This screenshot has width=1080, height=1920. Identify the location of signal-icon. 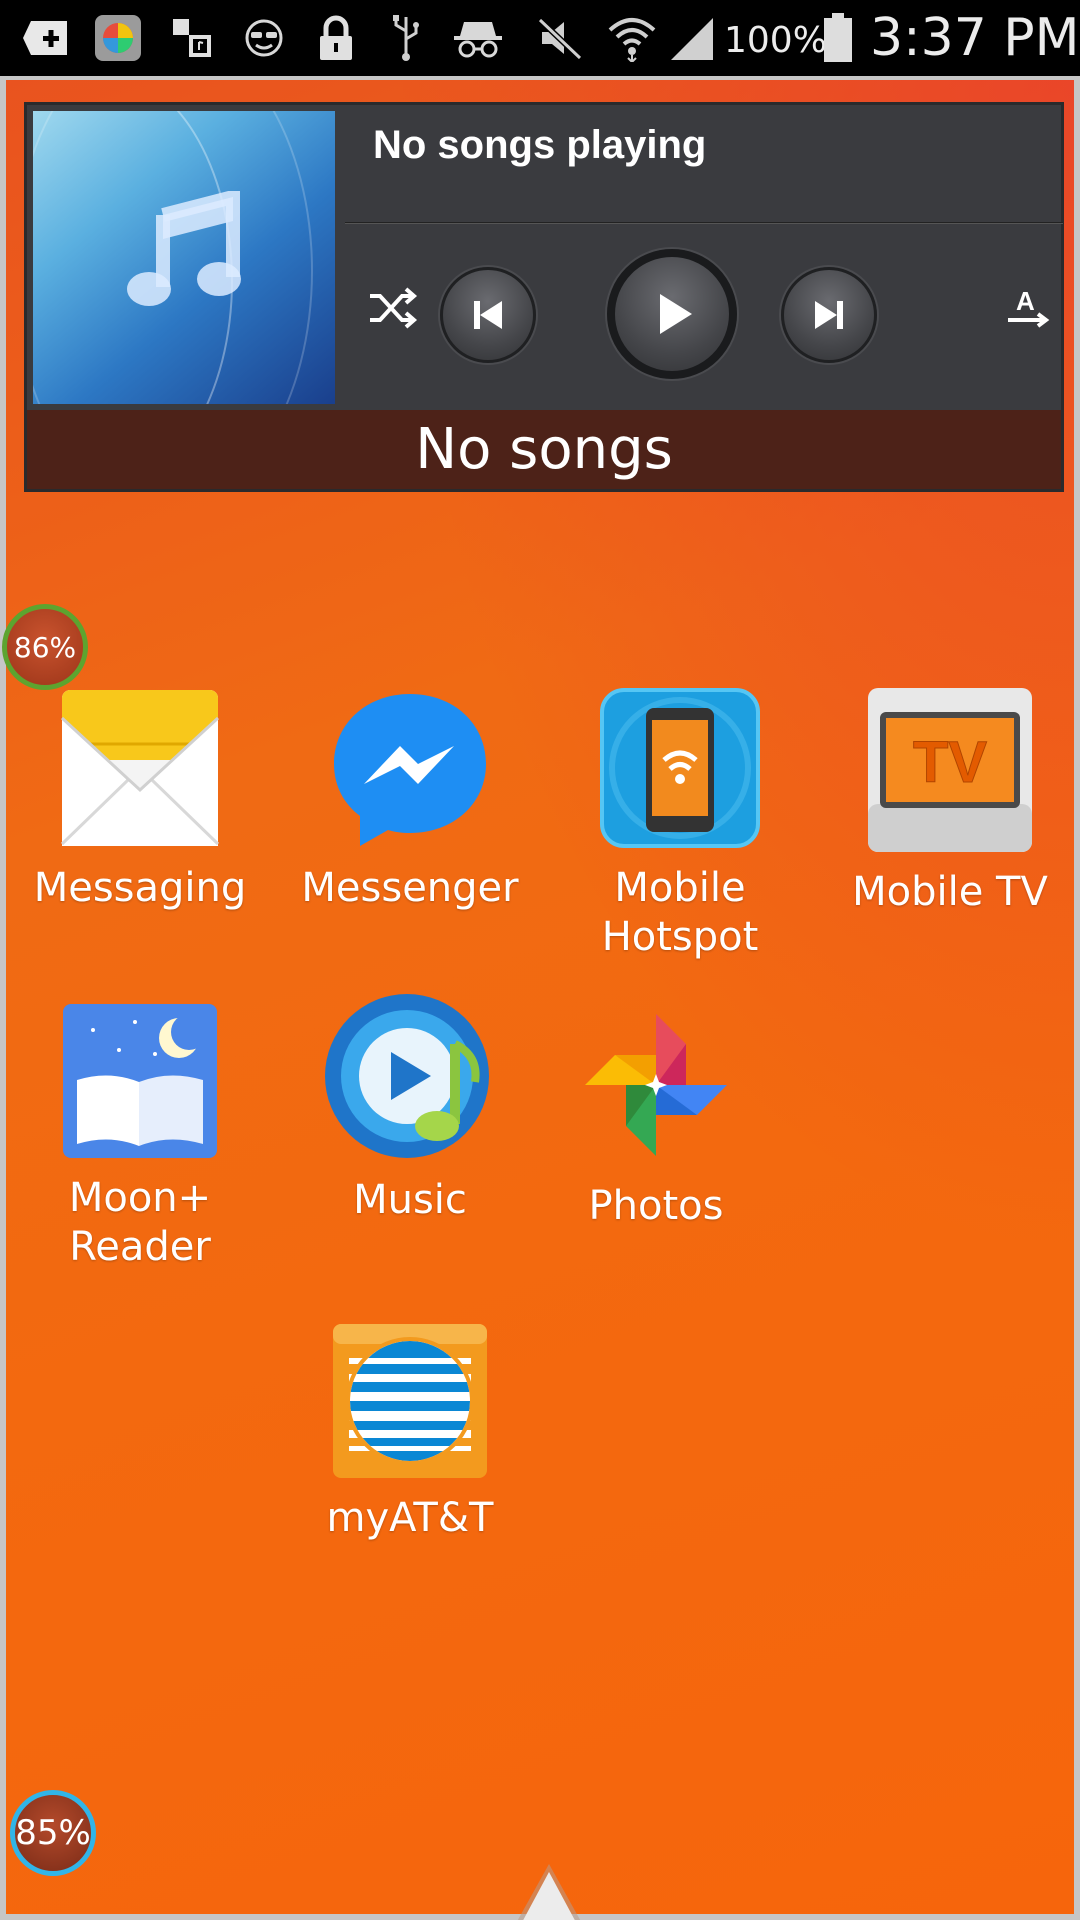
(692, 38).